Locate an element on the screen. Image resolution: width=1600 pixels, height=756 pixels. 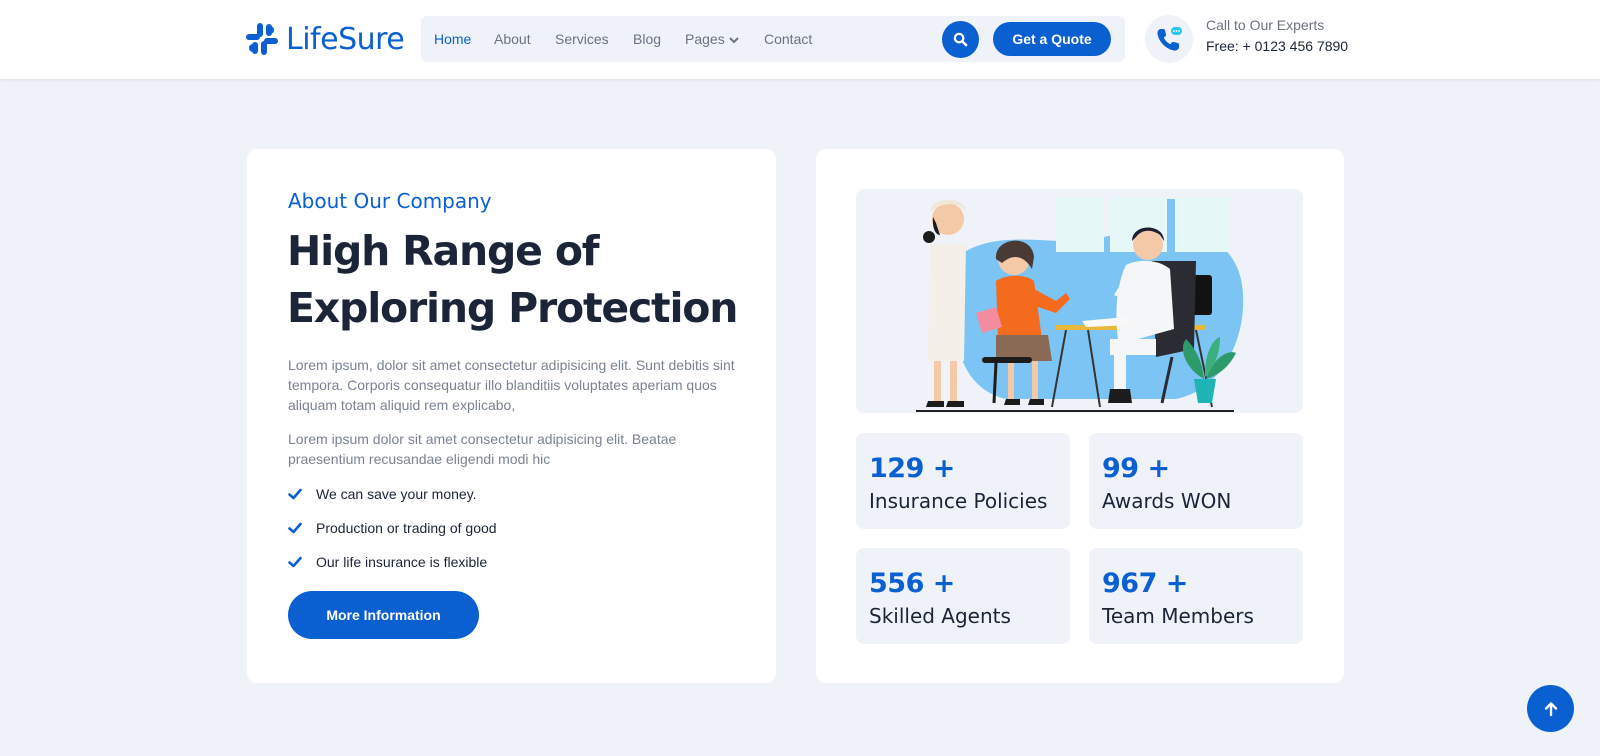
feature-text: Production or trading of good is located at coordinates (406, 528).